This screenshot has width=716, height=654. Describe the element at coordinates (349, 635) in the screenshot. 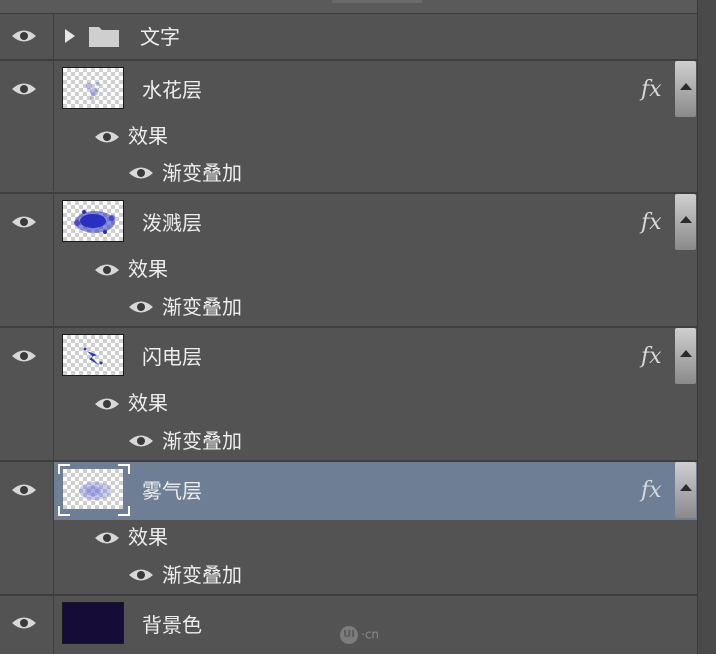

I see `watermark-logo: UI` at that location.